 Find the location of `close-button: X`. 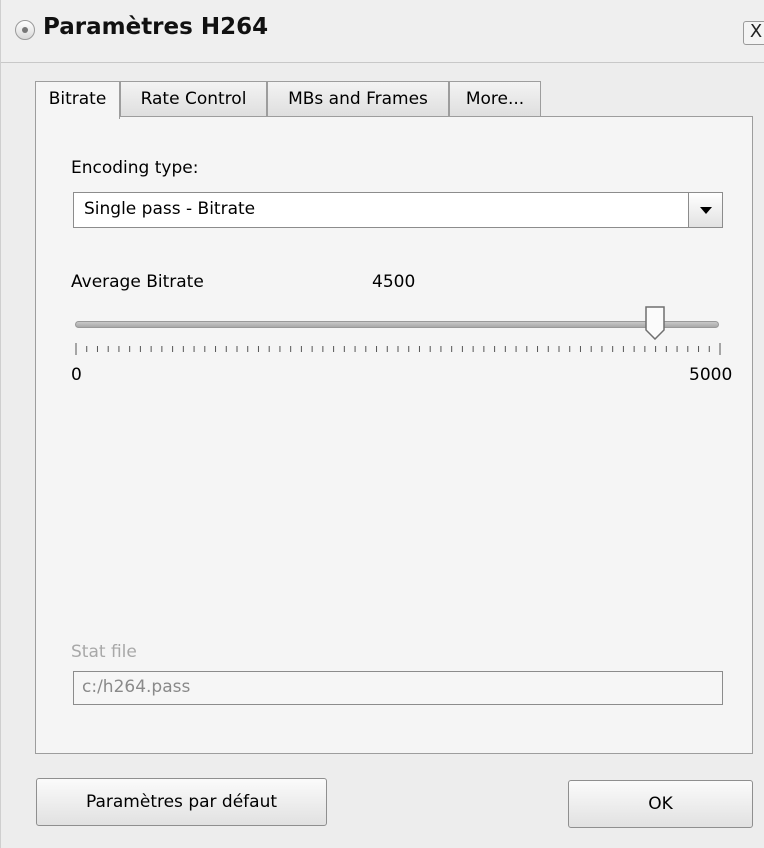

close-button: X is located at coordinates (753, 33).